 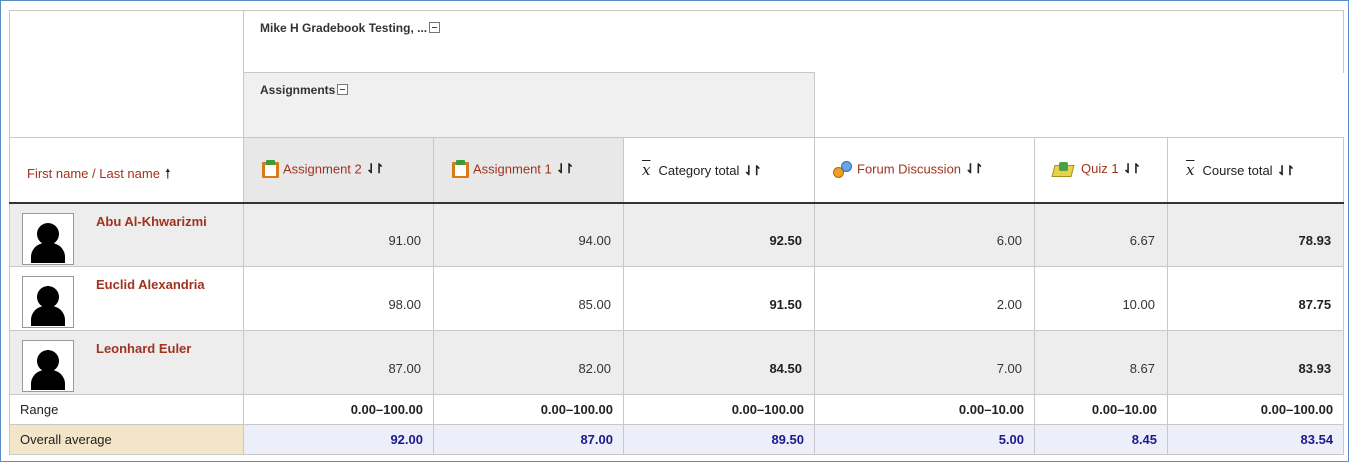 What do you see at coordinates (338, 234) in the screenshot?
I see `grade-cell: 91.00` at bounding box center [338, 234].